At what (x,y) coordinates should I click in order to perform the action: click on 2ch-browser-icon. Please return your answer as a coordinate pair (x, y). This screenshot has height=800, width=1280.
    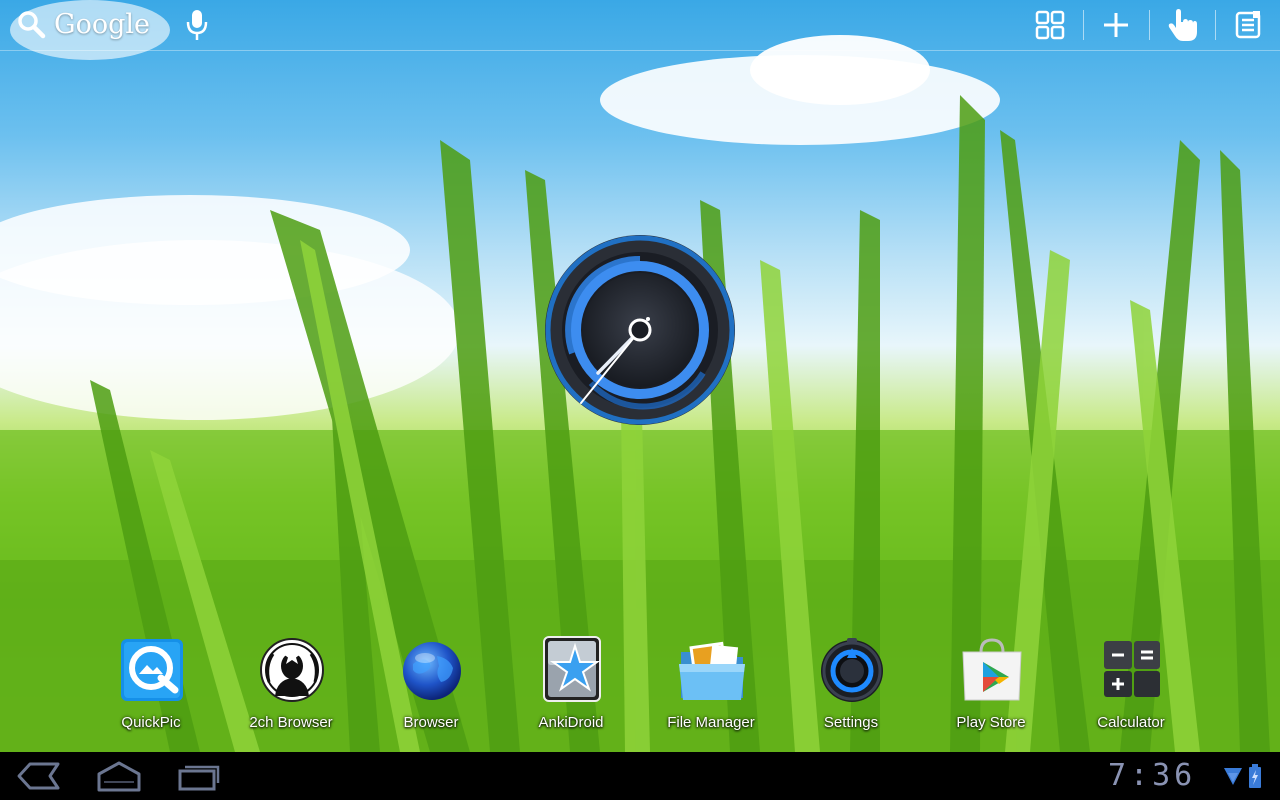
    Looking at the image, I should click on (292, 670).